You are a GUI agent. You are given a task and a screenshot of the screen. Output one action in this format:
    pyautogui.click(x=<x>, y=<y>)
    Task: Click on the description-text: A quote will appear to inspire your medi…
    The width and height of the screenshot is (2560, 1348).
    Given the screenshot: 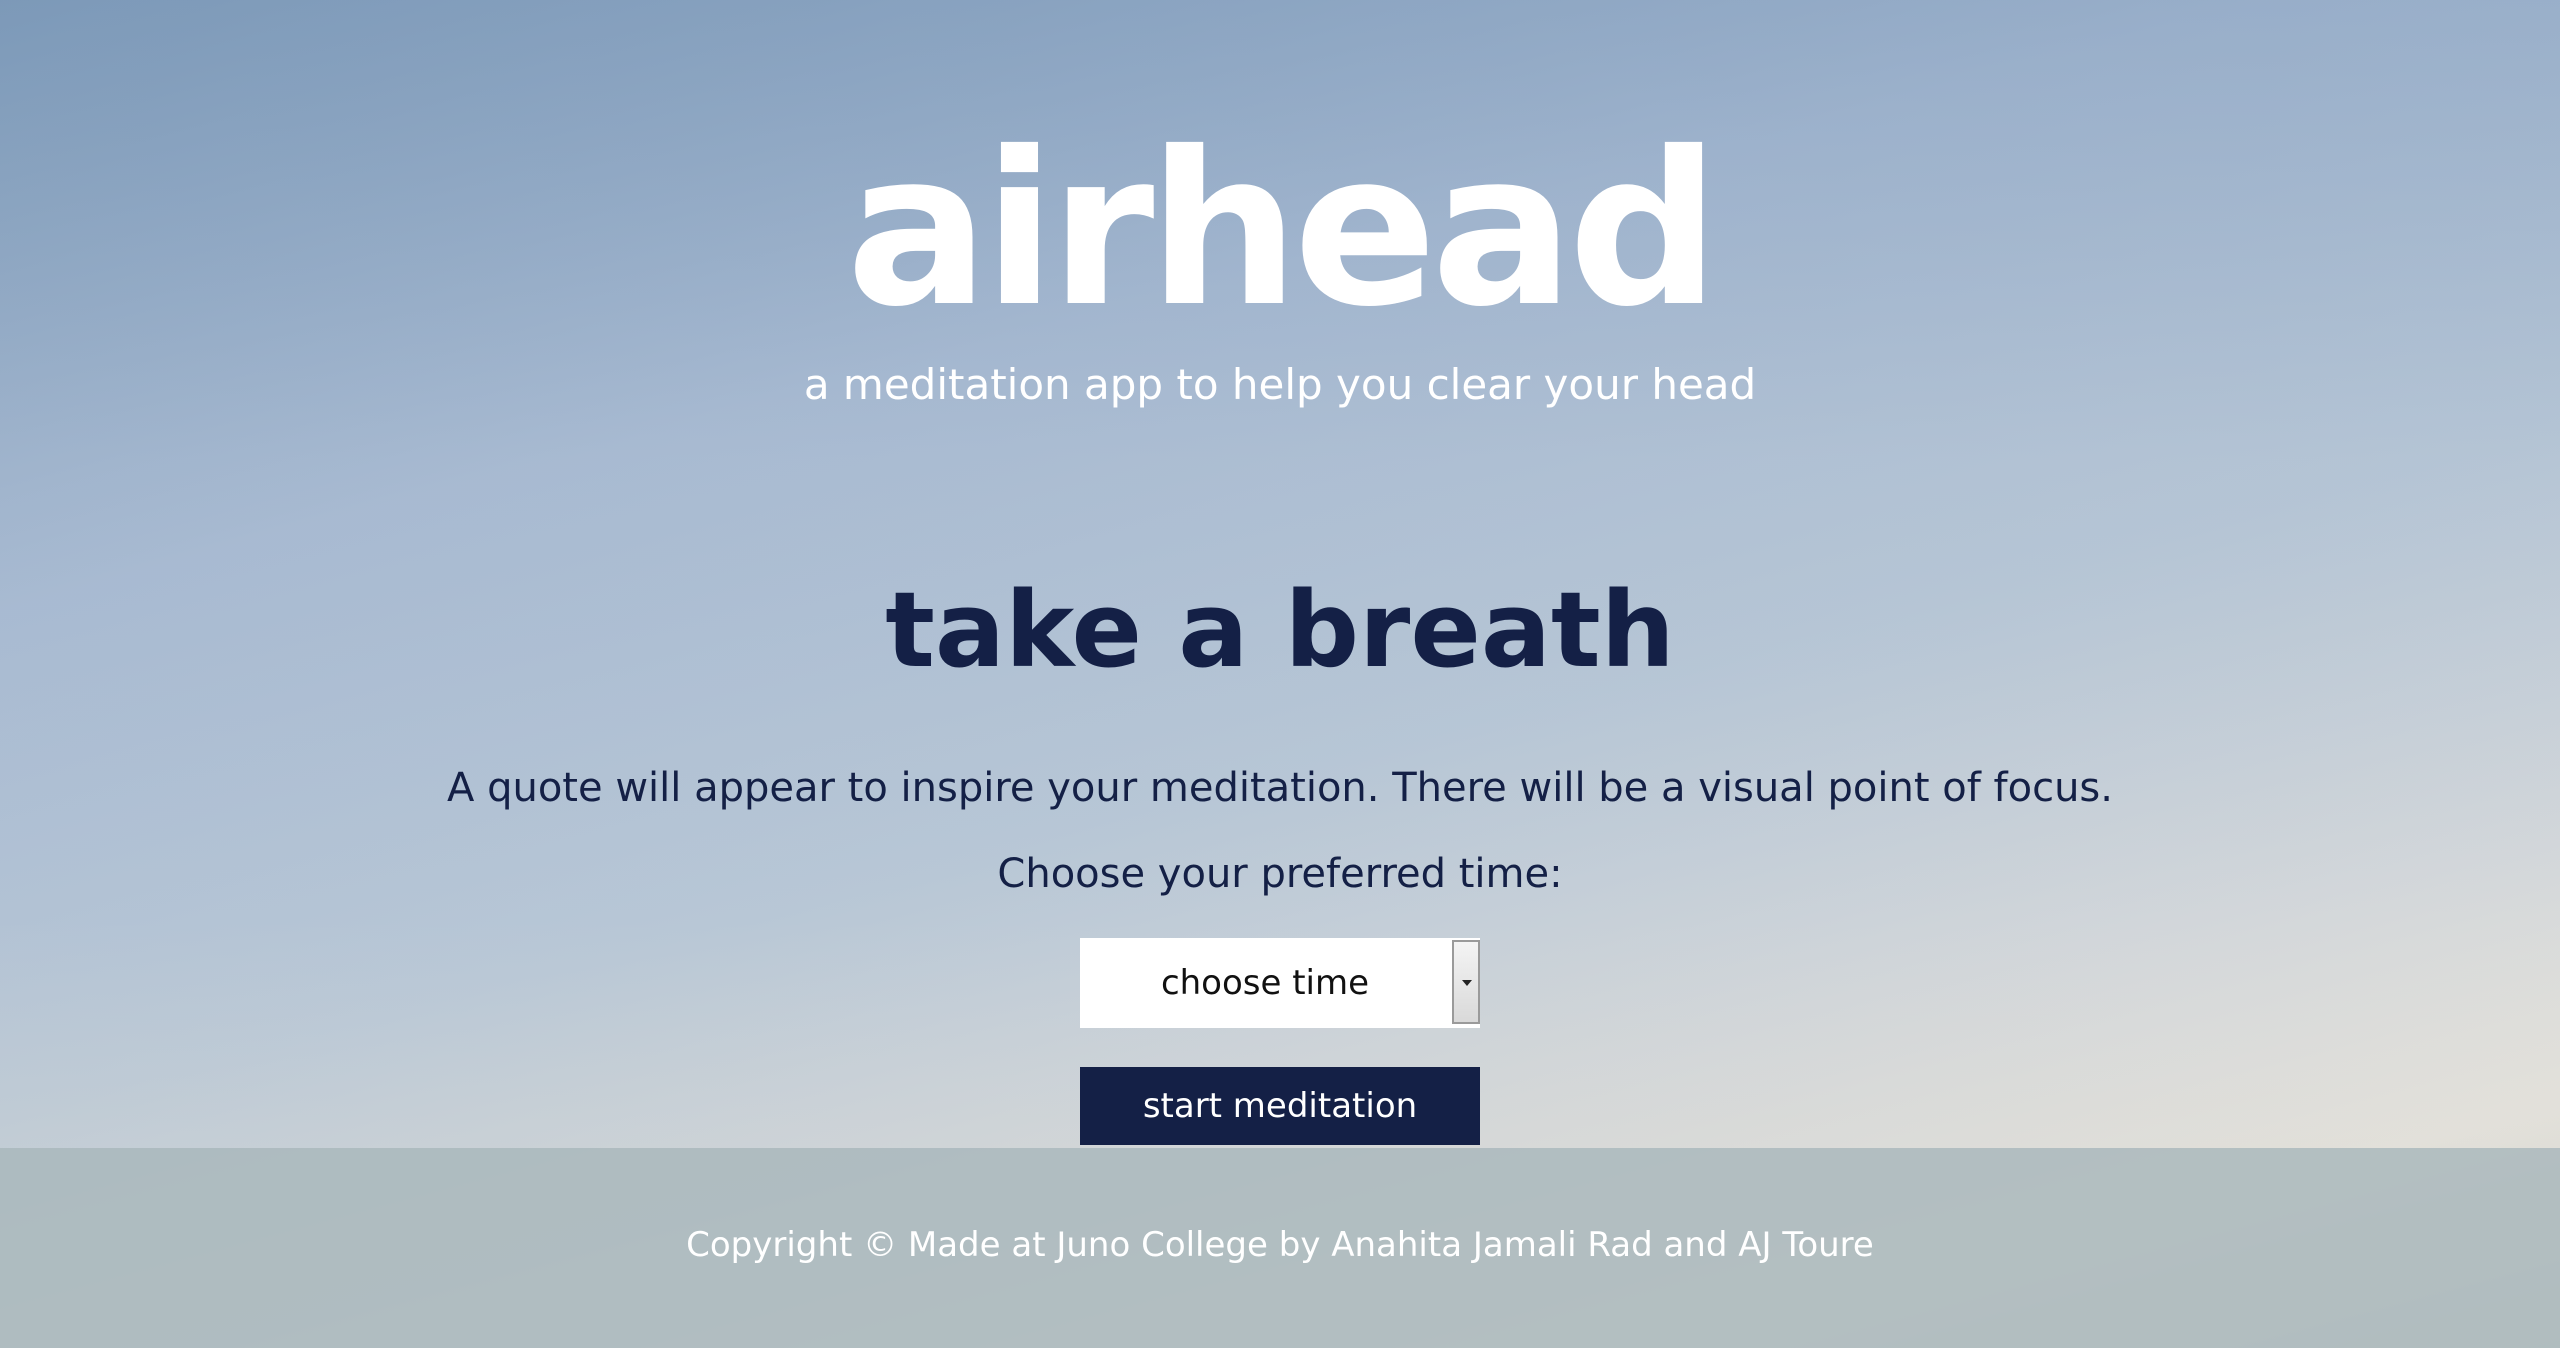 What is the action you would take?
    pyautogui.click(x=1280, y=788)
    